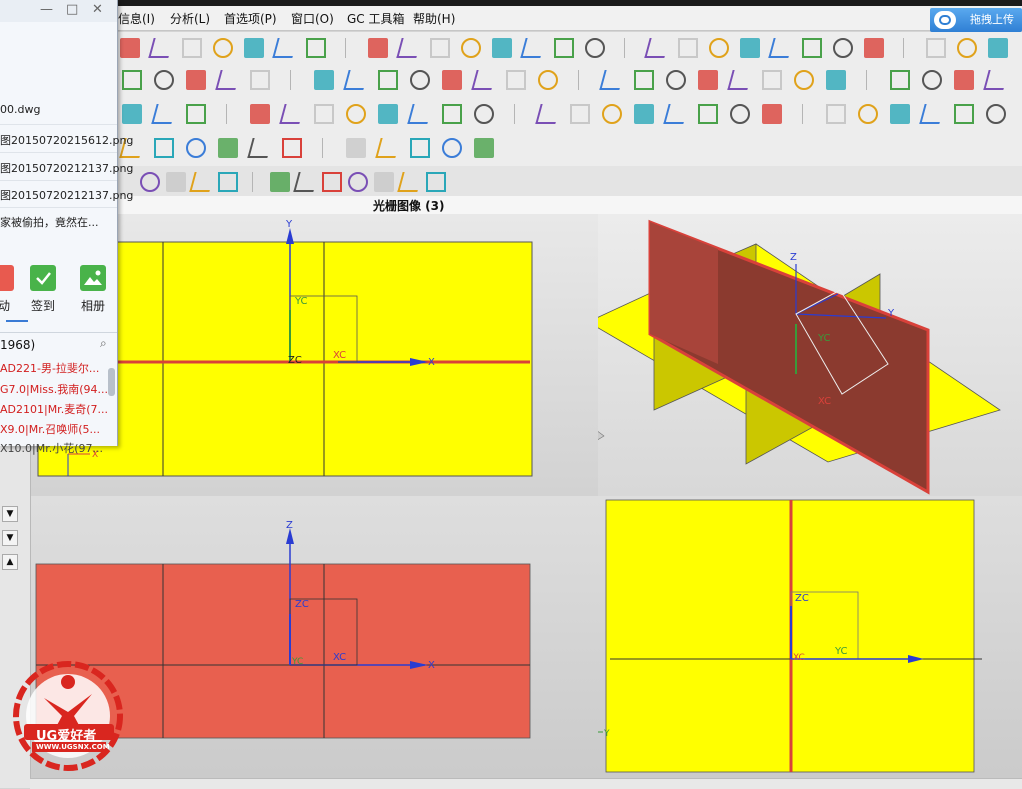  Describe the element at coordinates (43, 278) in the screenshot. I see `checkin-icon` at that location.